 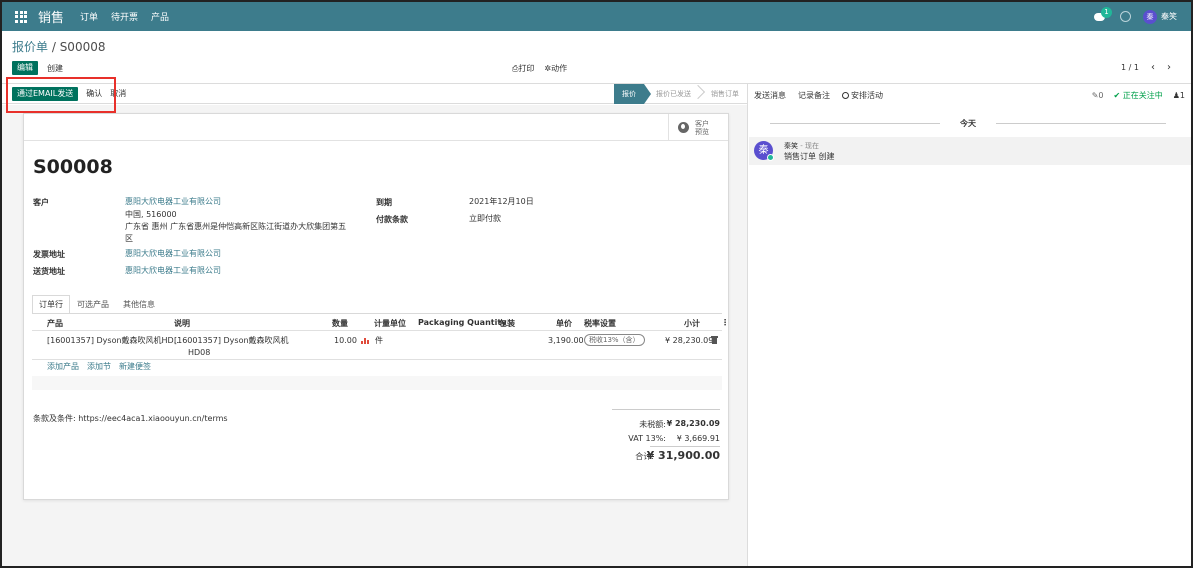 I want to click on col-description: 说明, so click(x=182, y=323).